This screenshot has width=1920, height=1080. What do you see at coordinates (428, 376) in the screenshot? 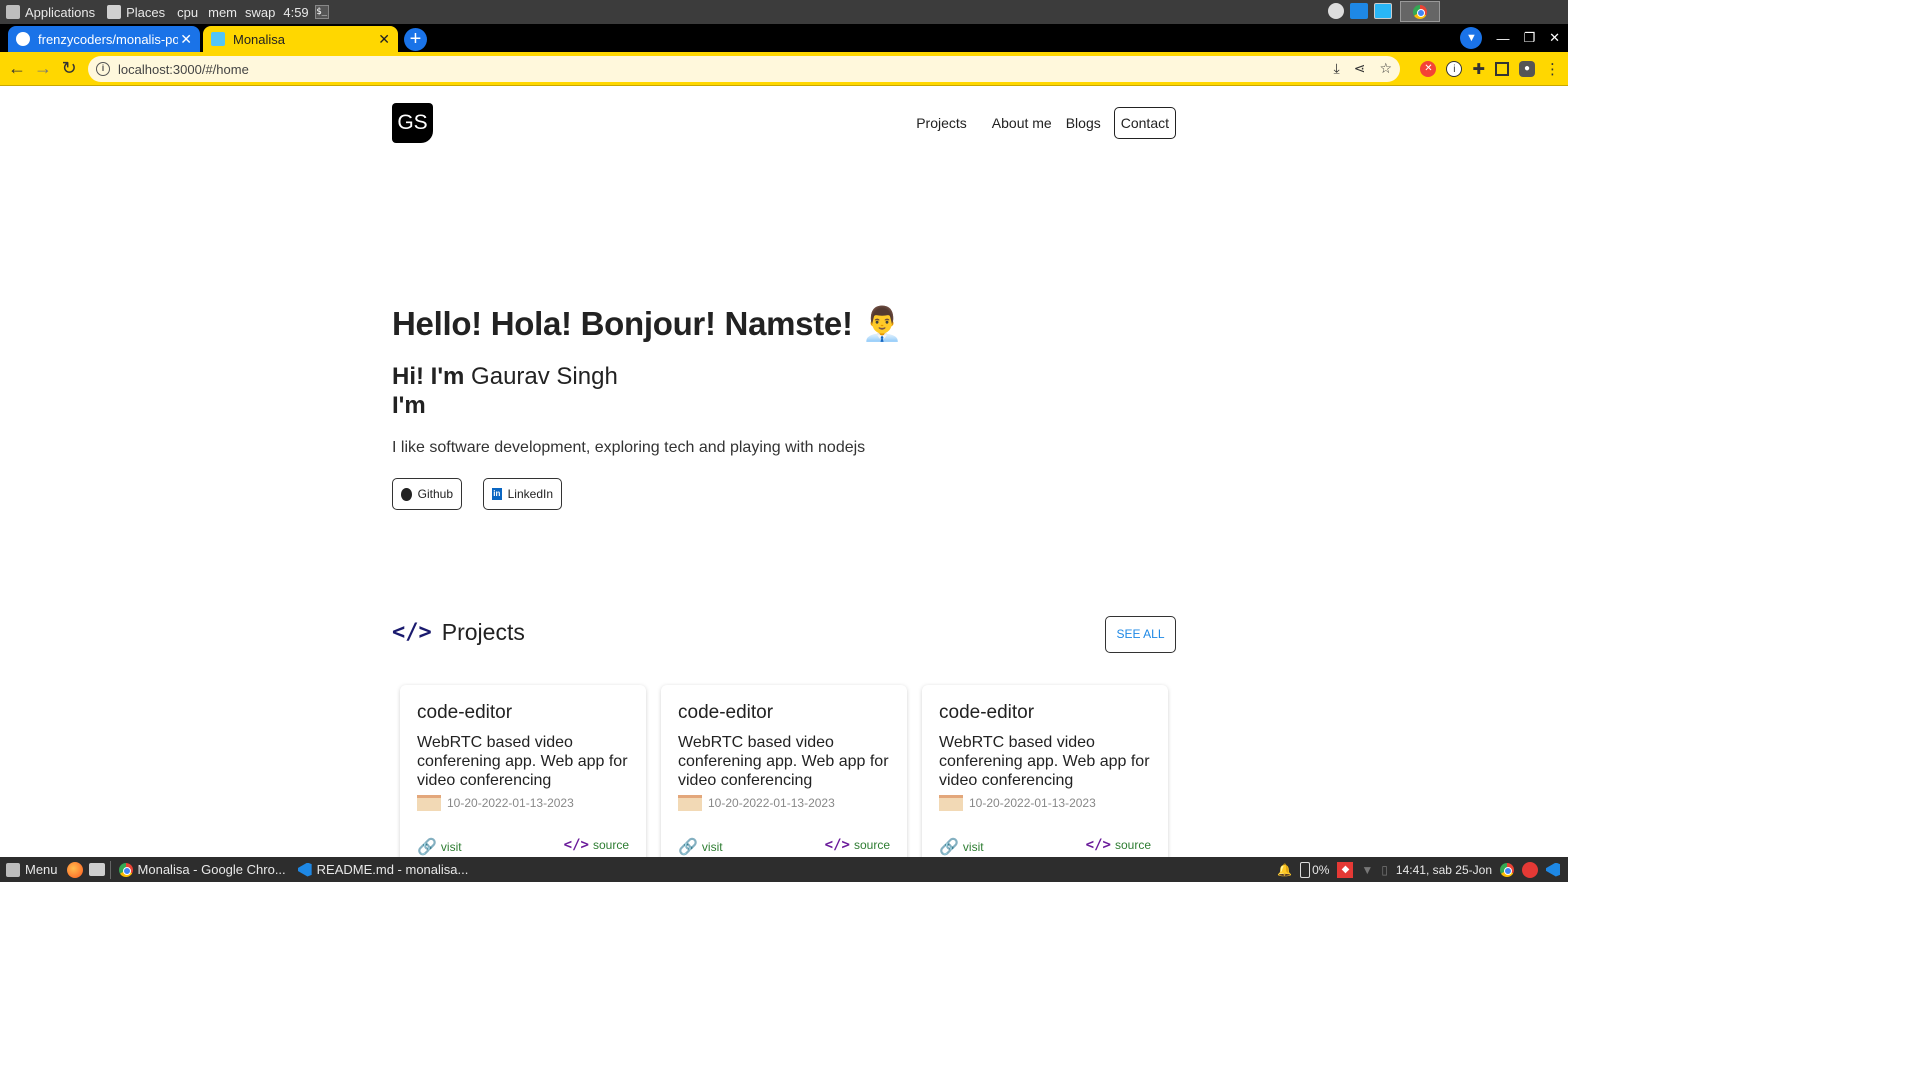
I see `hero-hi: Hi! I'm` at bounding box center [428, 376].